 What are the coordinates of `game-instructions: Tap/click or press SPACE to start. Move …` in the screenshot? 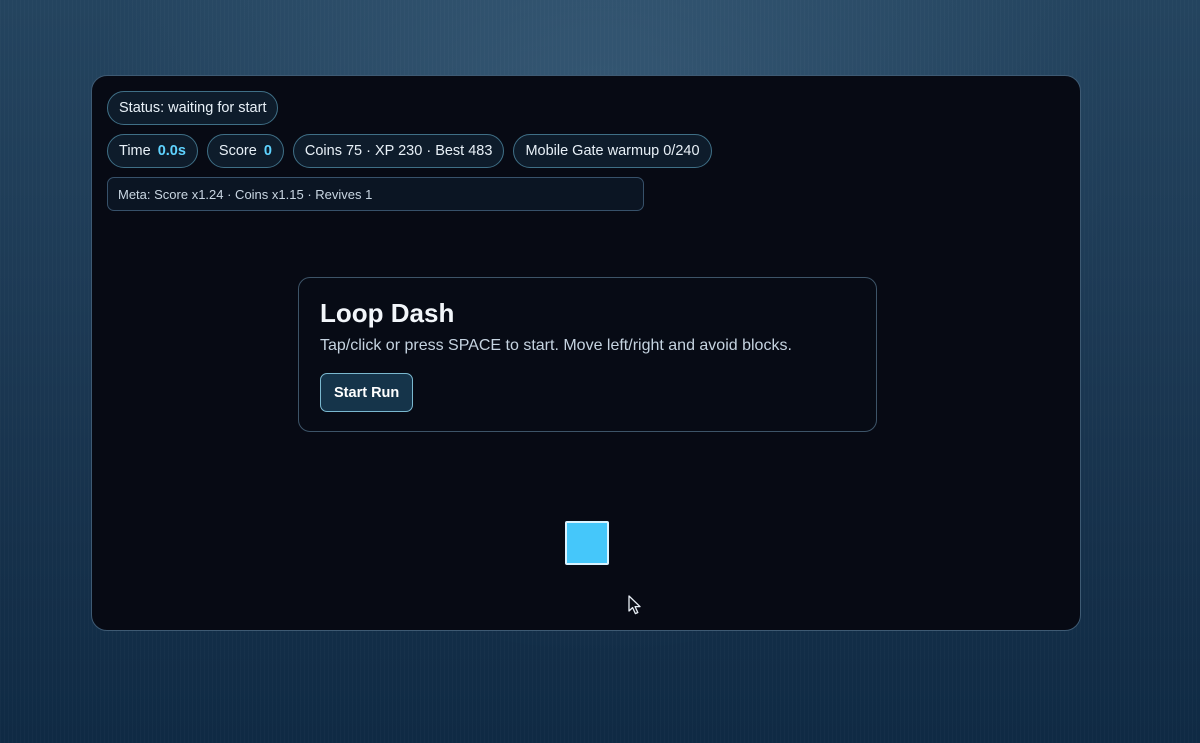 It's located at (556, 345).